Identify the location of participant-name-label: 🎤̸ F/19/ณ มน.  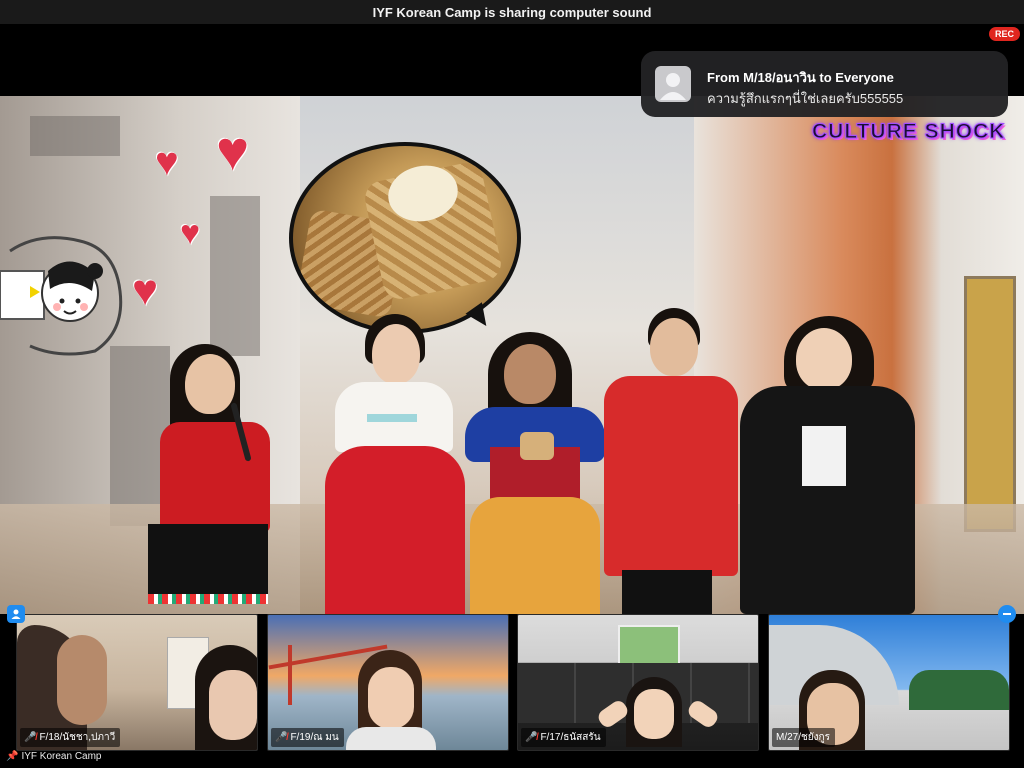
(307, 737).